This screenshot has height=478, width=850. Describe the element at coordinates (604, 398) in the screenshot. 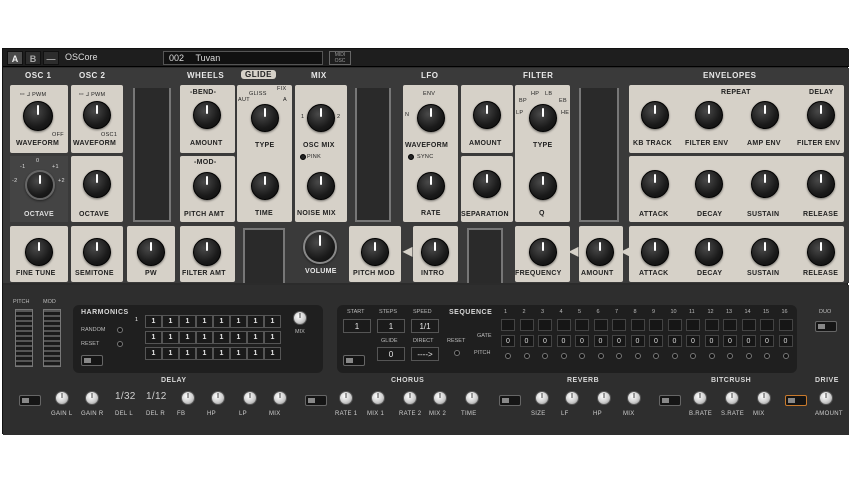

I see `reverb-2-knob` at that location.